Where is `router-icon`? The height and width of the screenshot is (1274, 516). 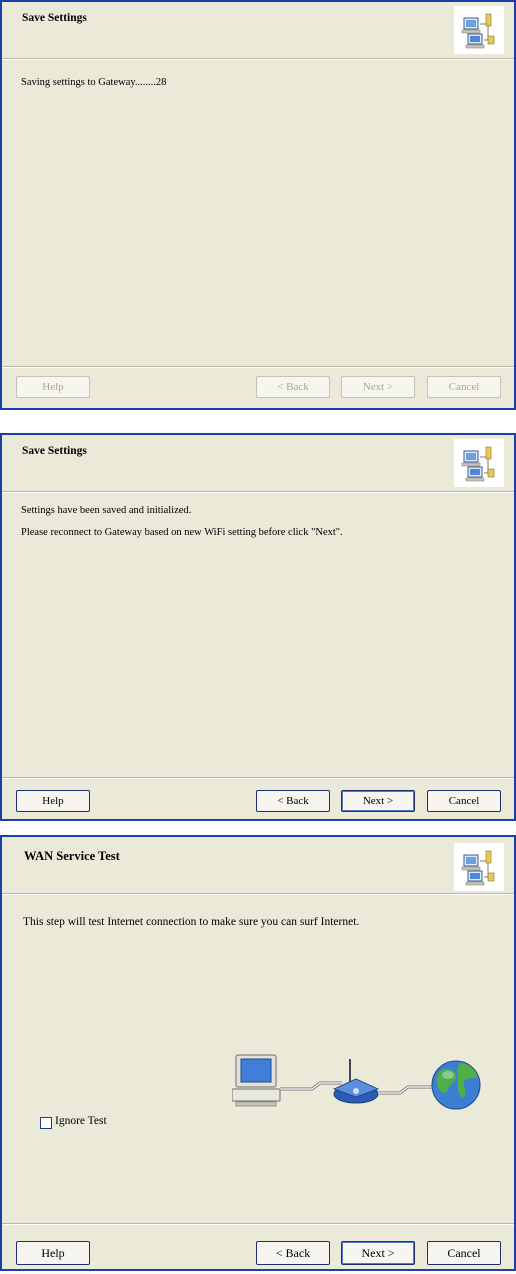
router-icon is located at coordinates (356, 1081).